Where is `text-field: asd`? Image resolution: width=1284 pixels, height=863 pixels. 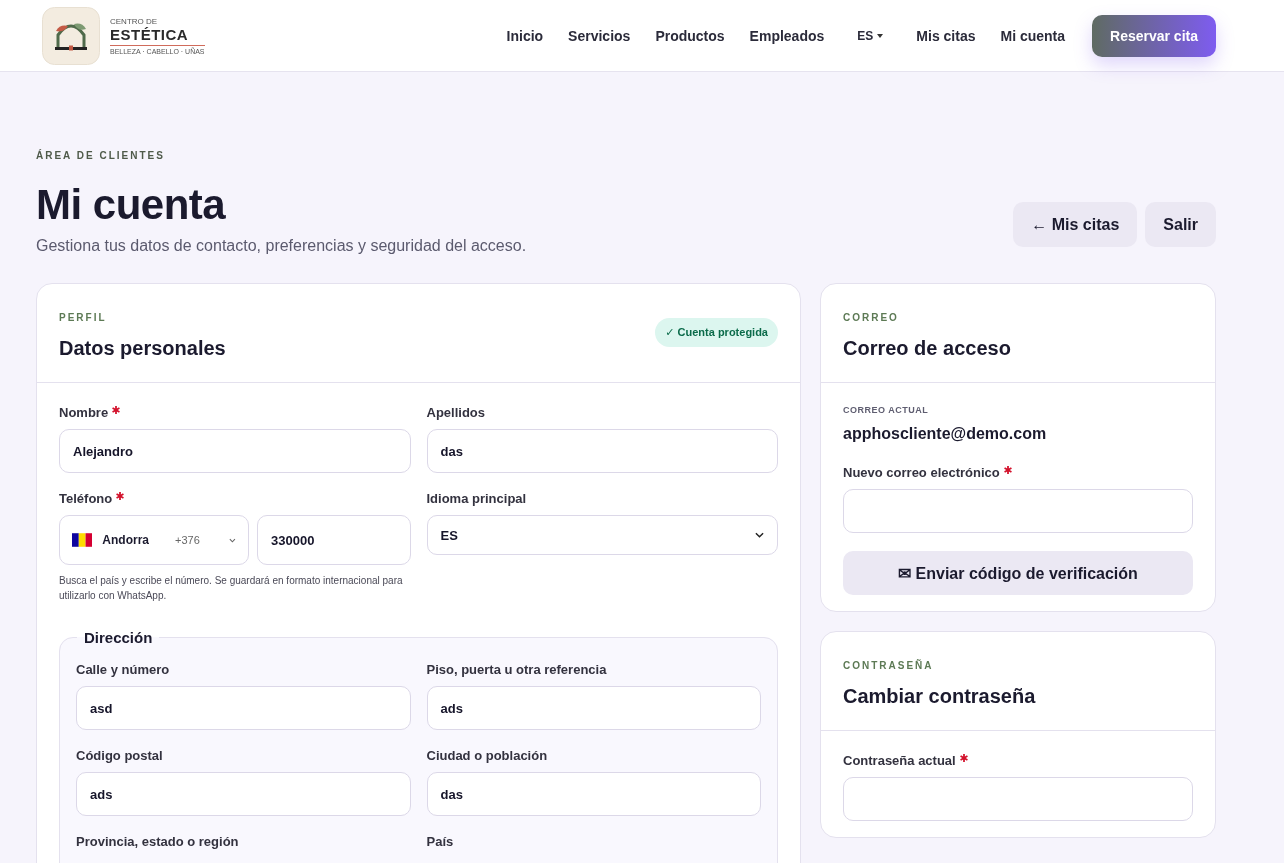
text-field: asd is located at coordinates (243, 708).